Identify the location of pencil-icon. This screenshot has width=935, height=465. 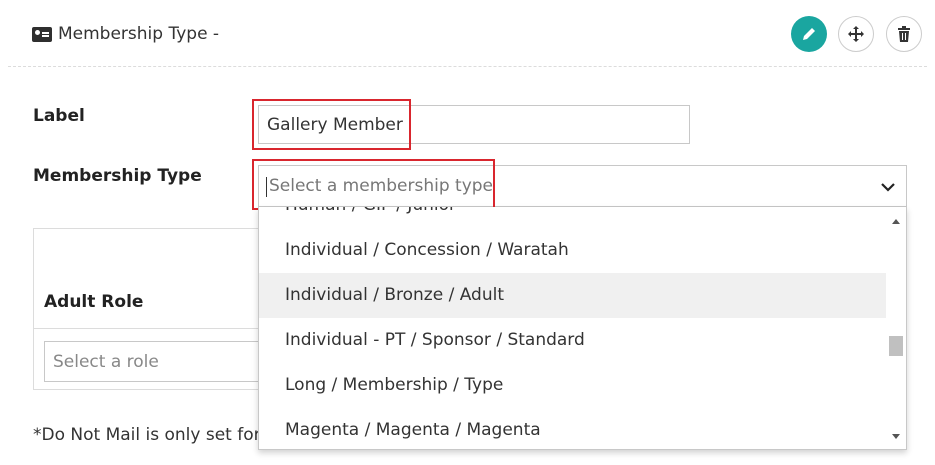
(809, 34).